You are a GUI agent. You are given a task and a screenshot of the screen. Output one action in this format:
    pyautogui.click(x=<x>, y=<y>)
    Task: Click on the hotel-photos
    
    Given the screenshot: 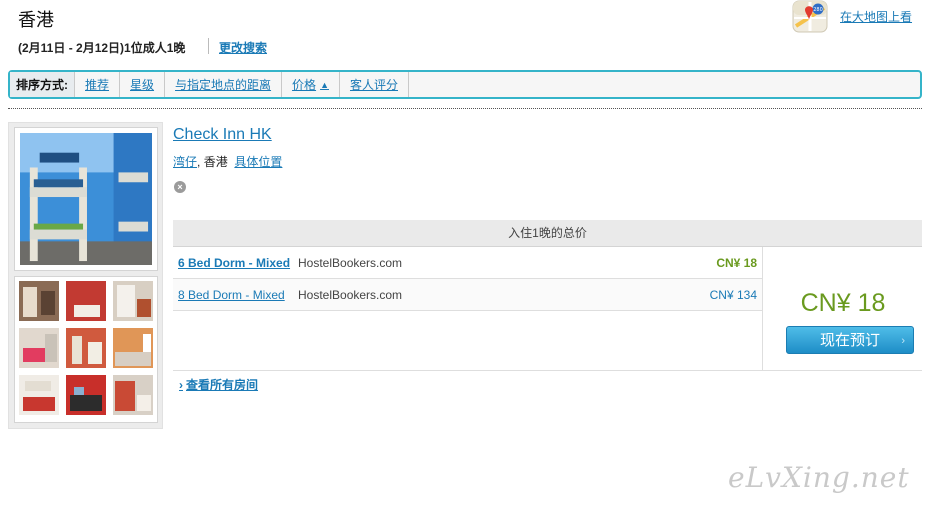 What is the action you would take?
    pyautogui.click(x=85, y=275)
    